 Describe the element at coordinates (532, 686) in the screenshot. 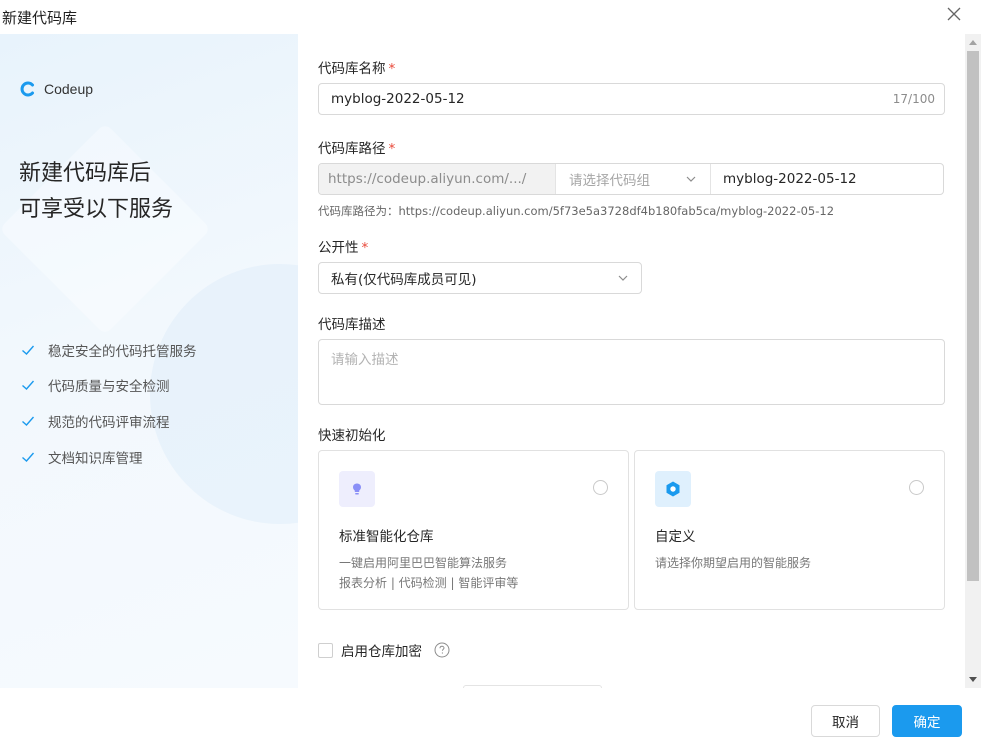

I see `partially-visible-field` at that location.